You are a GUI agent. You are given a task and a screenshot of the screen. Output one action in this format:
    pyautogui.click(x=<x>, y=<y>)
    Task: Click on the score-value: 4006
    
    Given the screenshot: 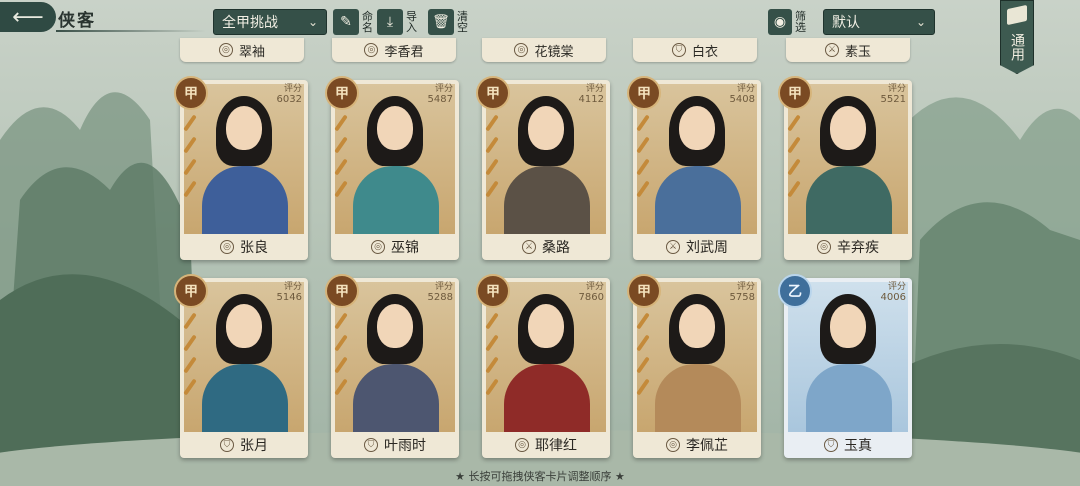 What is the action you would take?
    pyautogui.click(x=893, y=297)
    